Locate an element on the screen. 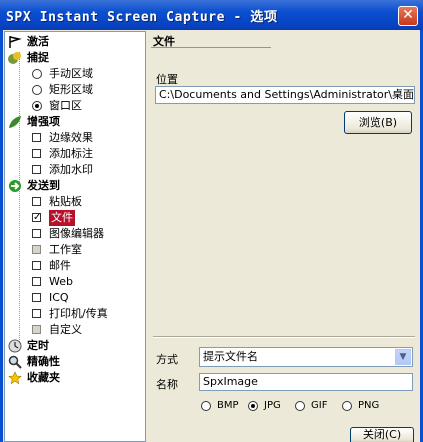 Image resolution: width=423 pixels, height=442 pixels. mode-value: 提示文件名 is located at coordinates (230, 356).